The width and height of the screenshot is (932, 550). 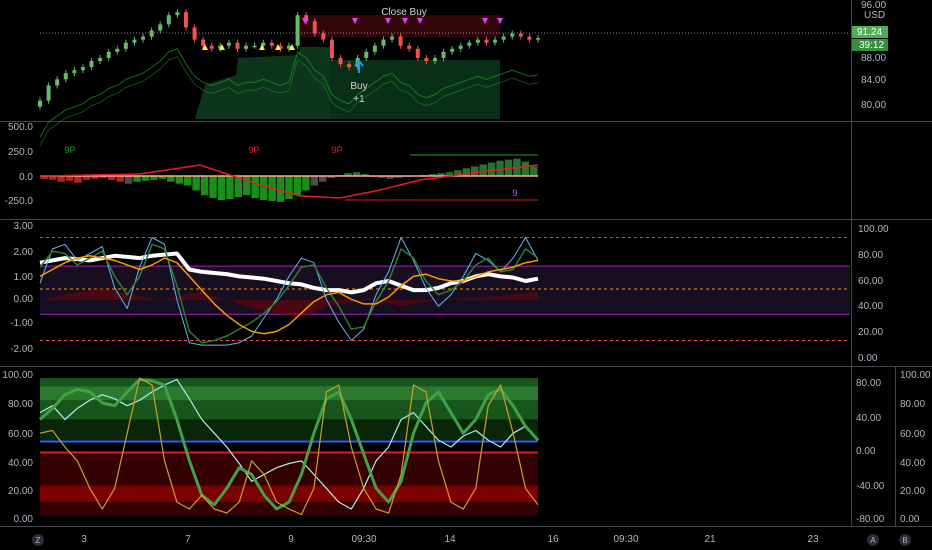 What do you see at coordinates (514, 193) in the screenshot?
I see `nine-label: 9` at bounding box center [514, 193].